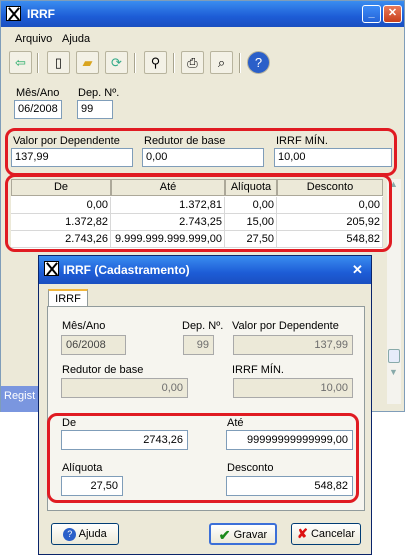 This screenshot has width=405, height=559. What do you see at coordinates (41, 14) in the screenshot?
I see `window-title: IRRF` at bounding box center [41, 14].